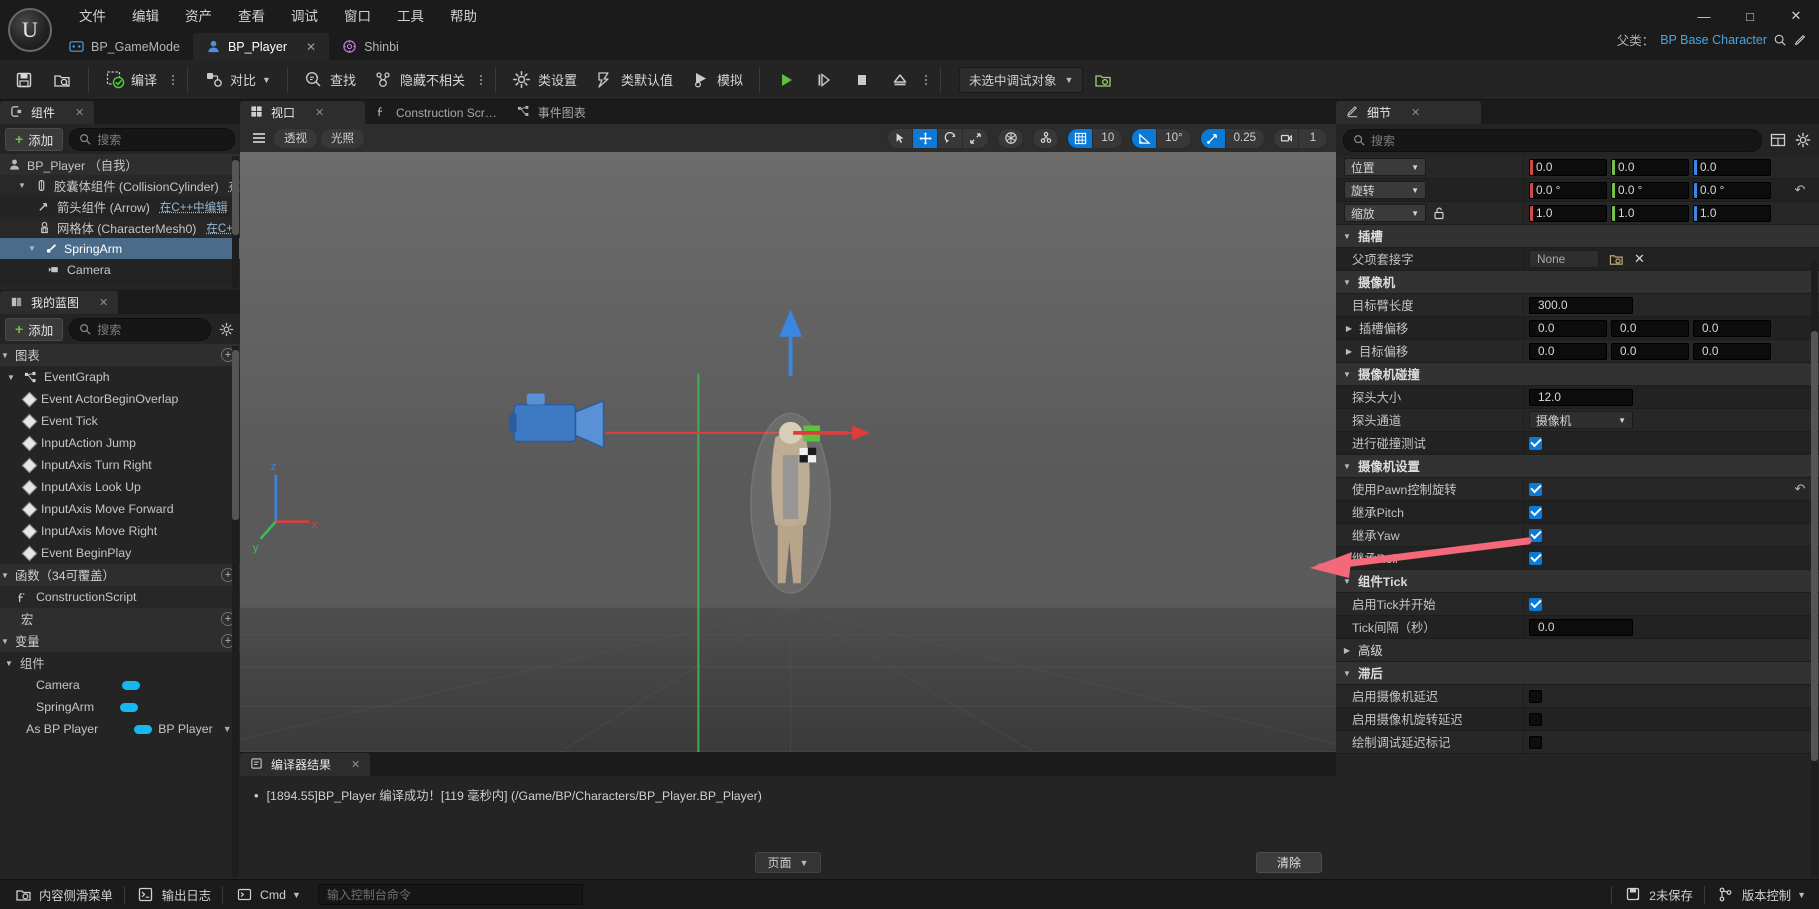 The height and width of the screenshot is (909, 1819). Describe the element at coordinates (120, 531) in the screenshot. I see `list-item-event: InputAxis Move Right` at that location.